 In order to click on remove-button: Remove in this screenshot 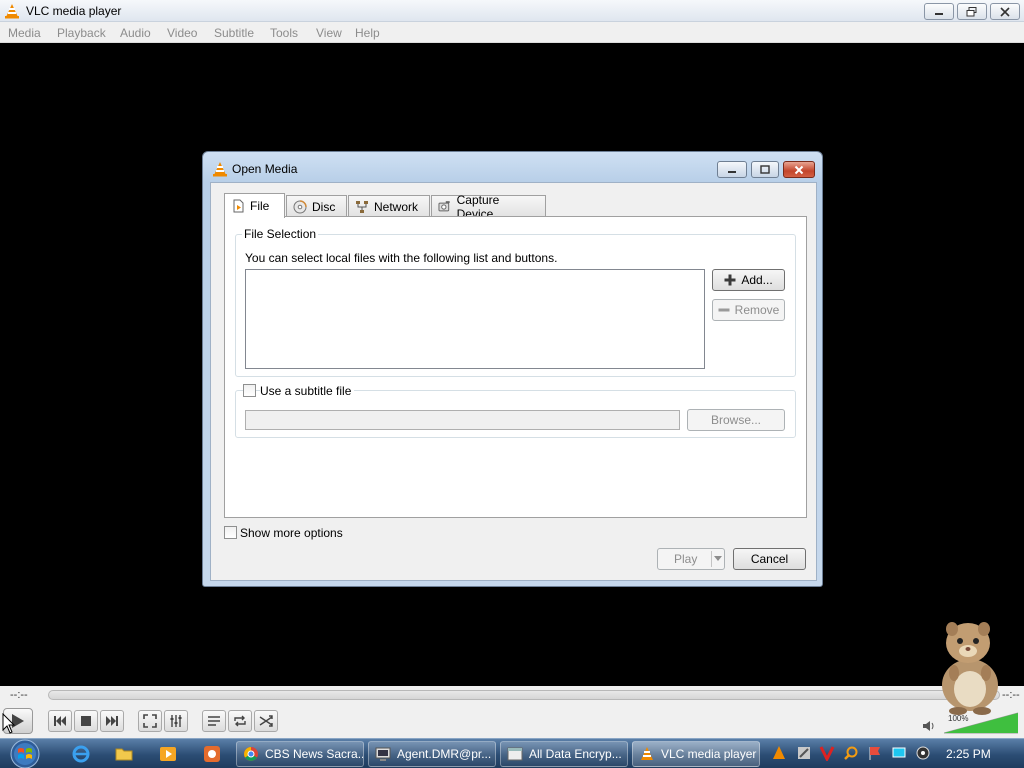, I will do `click(748, 310)`.